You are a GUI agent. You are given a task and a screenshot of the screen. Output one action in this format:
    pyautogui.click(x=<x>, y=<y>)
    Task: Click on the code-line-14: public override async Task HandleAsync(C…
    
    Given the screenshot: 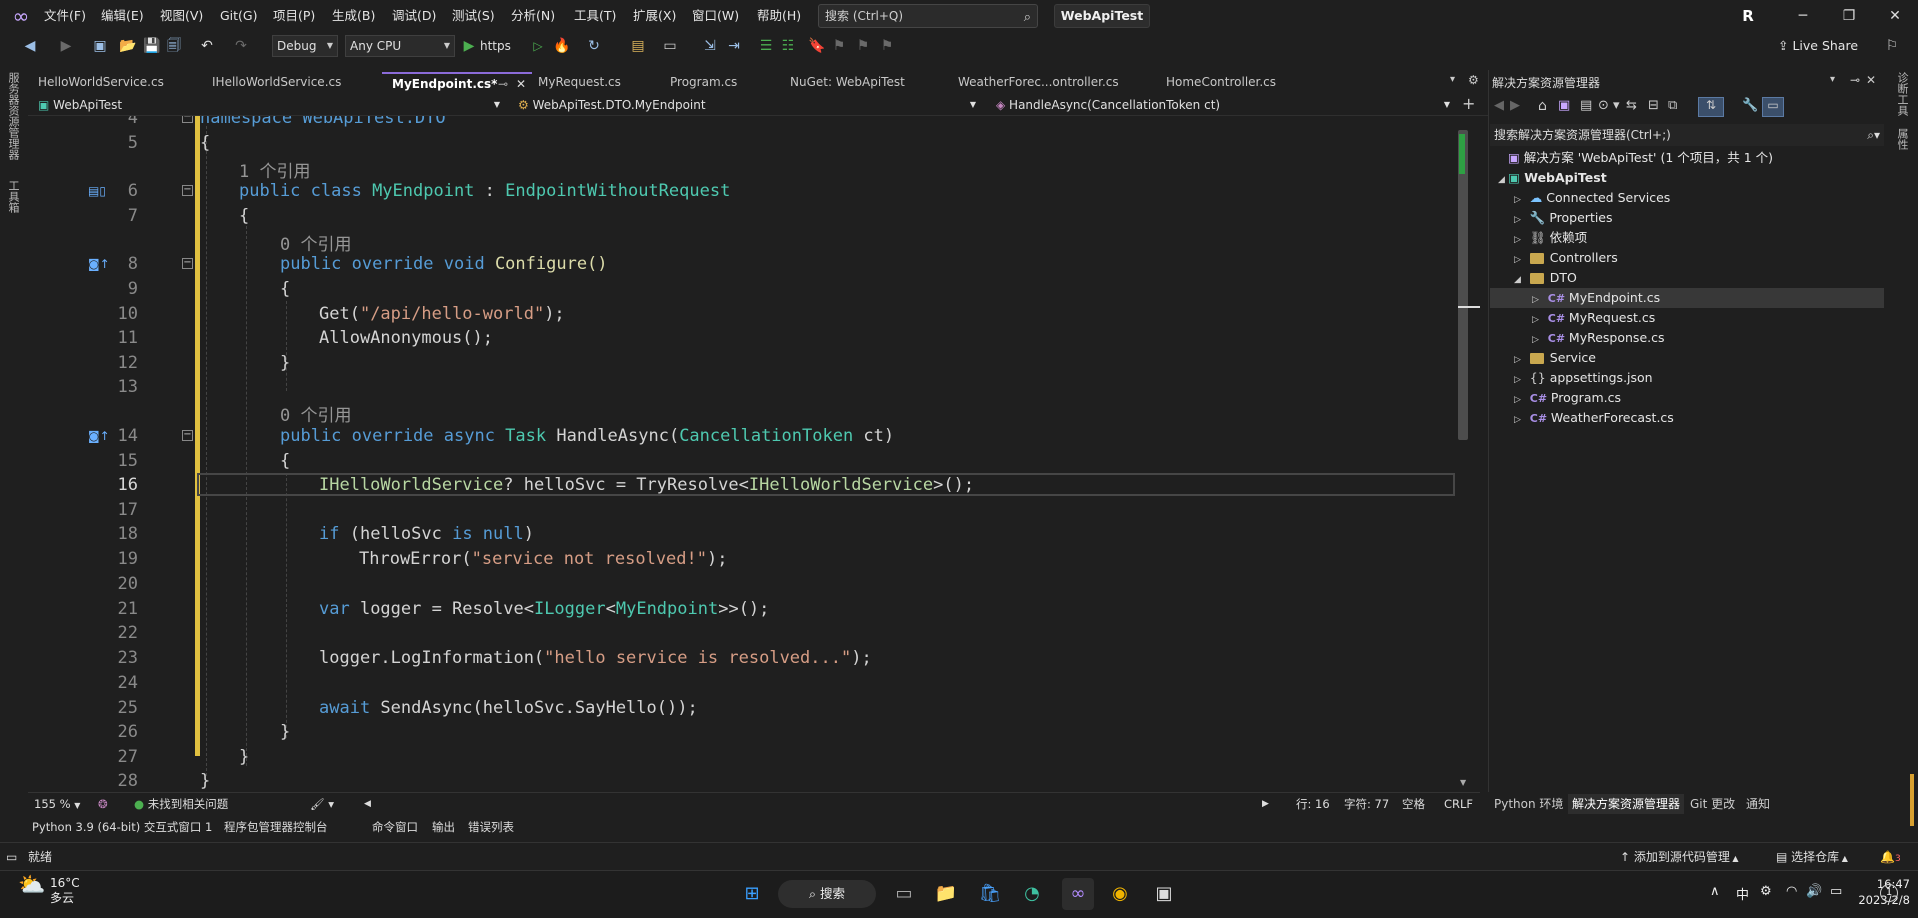 What is the action you would take?
    pyautogui.click(x=587, y=436)
    